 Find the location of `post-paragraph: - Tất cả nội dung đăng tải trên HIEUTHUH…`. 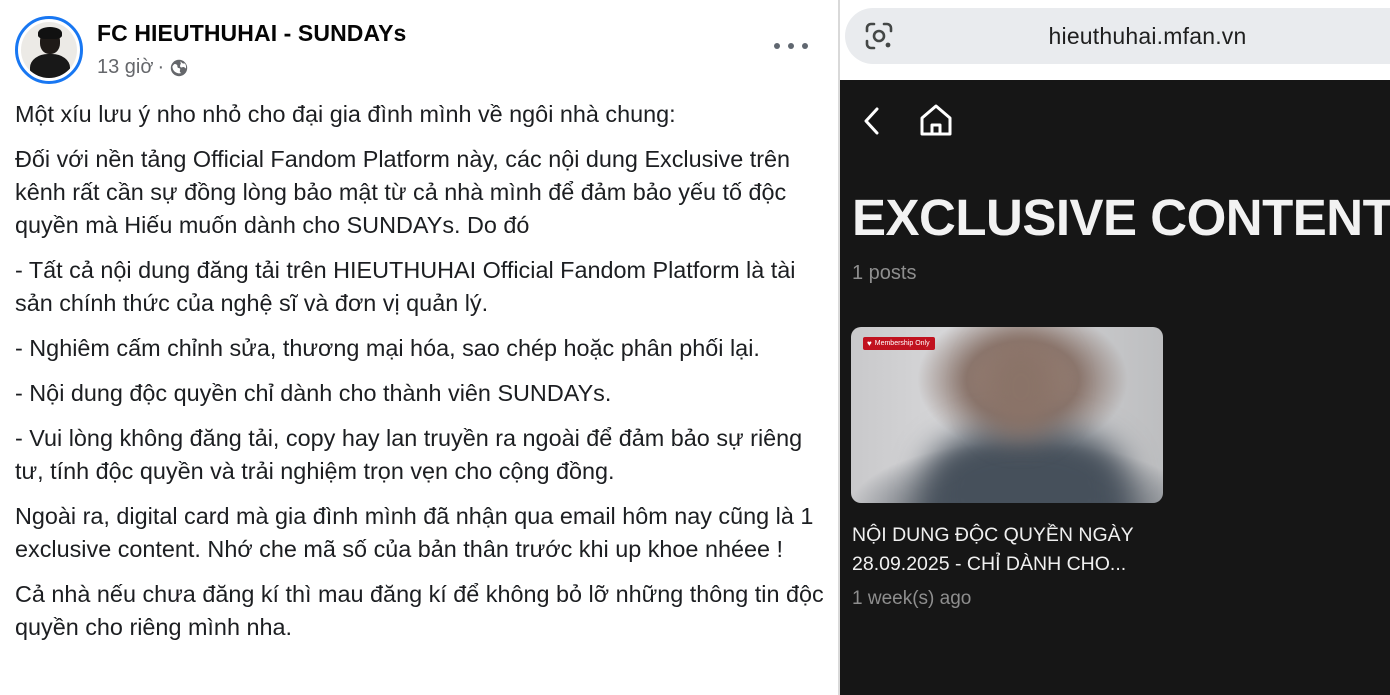

post-paragraph: - Tất cả nội dung đăng tải trên HIEUTHUH… is located at coordinates (405, 286).